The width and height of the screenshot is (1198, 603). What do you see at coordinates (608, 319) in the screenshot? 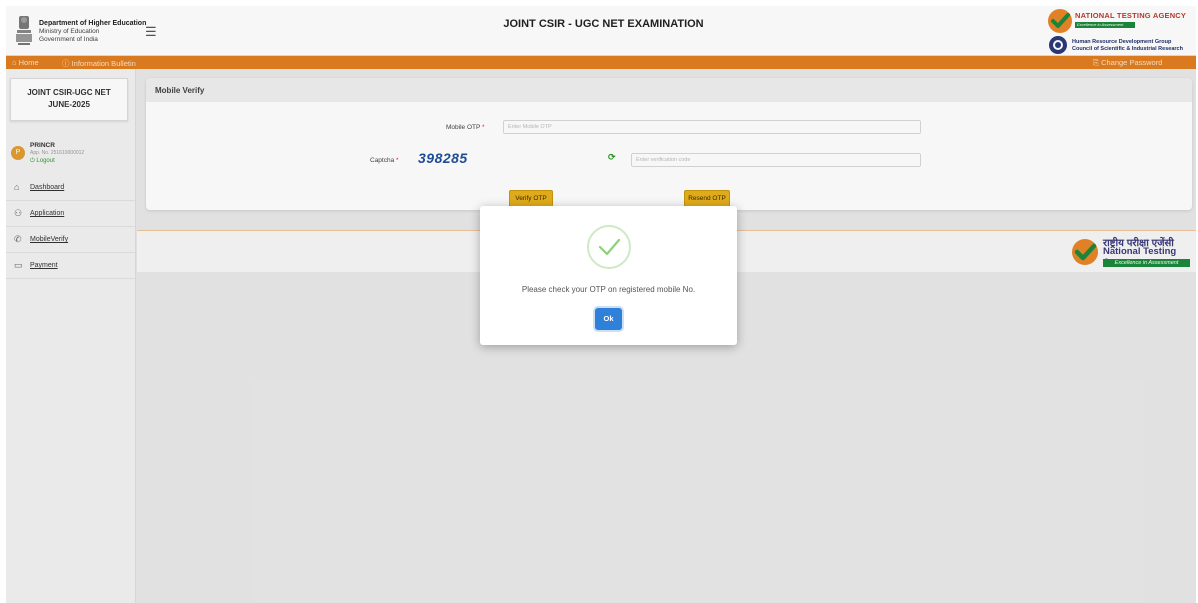
I see `ok-button: Ok` at bounding box center [608, 319].